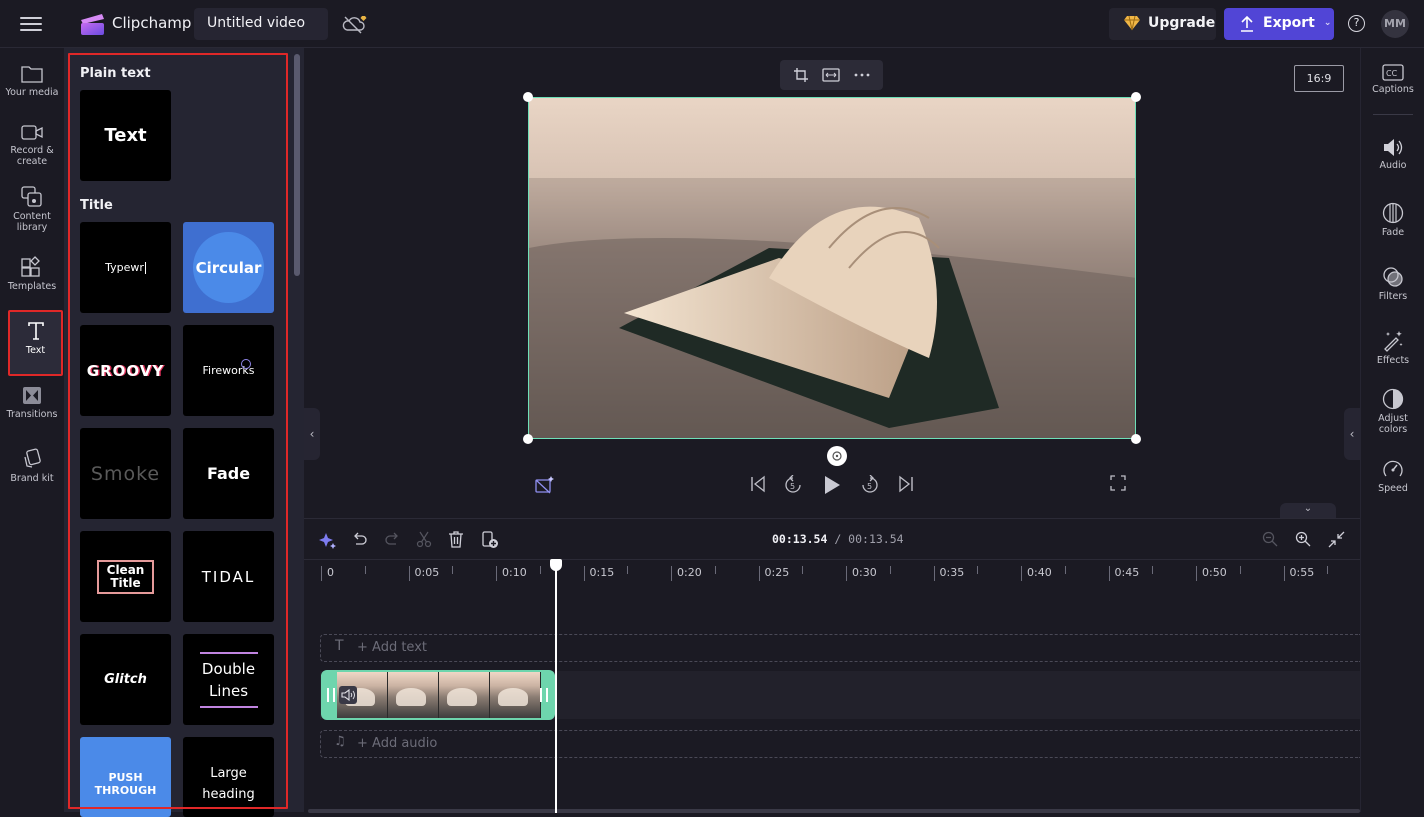 The width and height of the screenshot is (1424, 817). Describe the element at coordinates (1118, 483) in the screenshot. I see `fullscreen-icon` at that location.